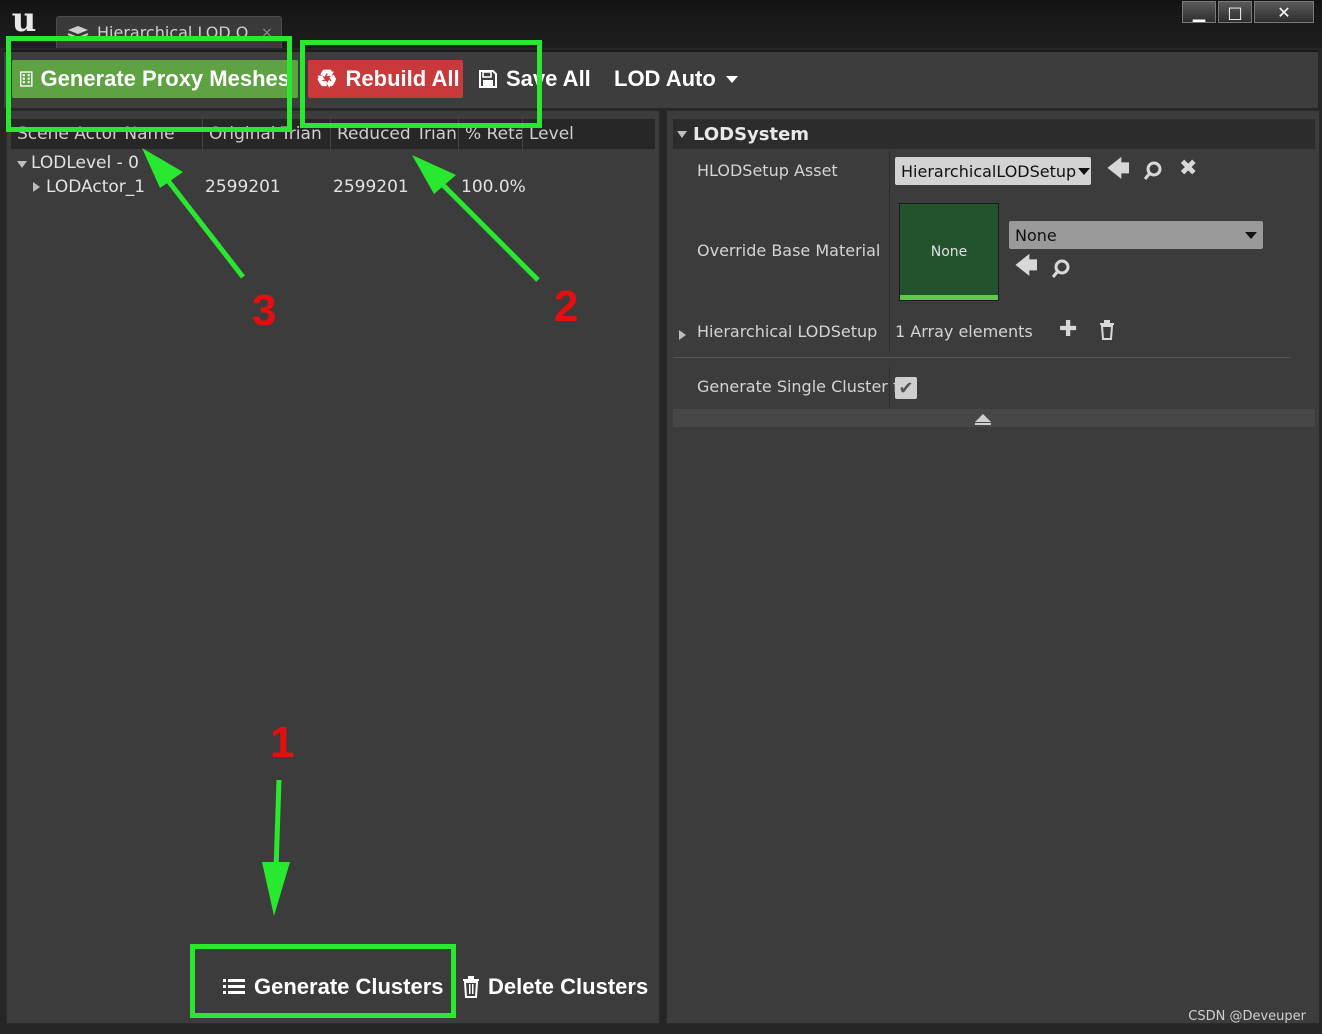 The width and height of the screenshot is (1322, 1034). What do you see at coordinates (204, 227) in the screenshot?
I see `arrow-3-shaft` at bounding box center [204, 227].